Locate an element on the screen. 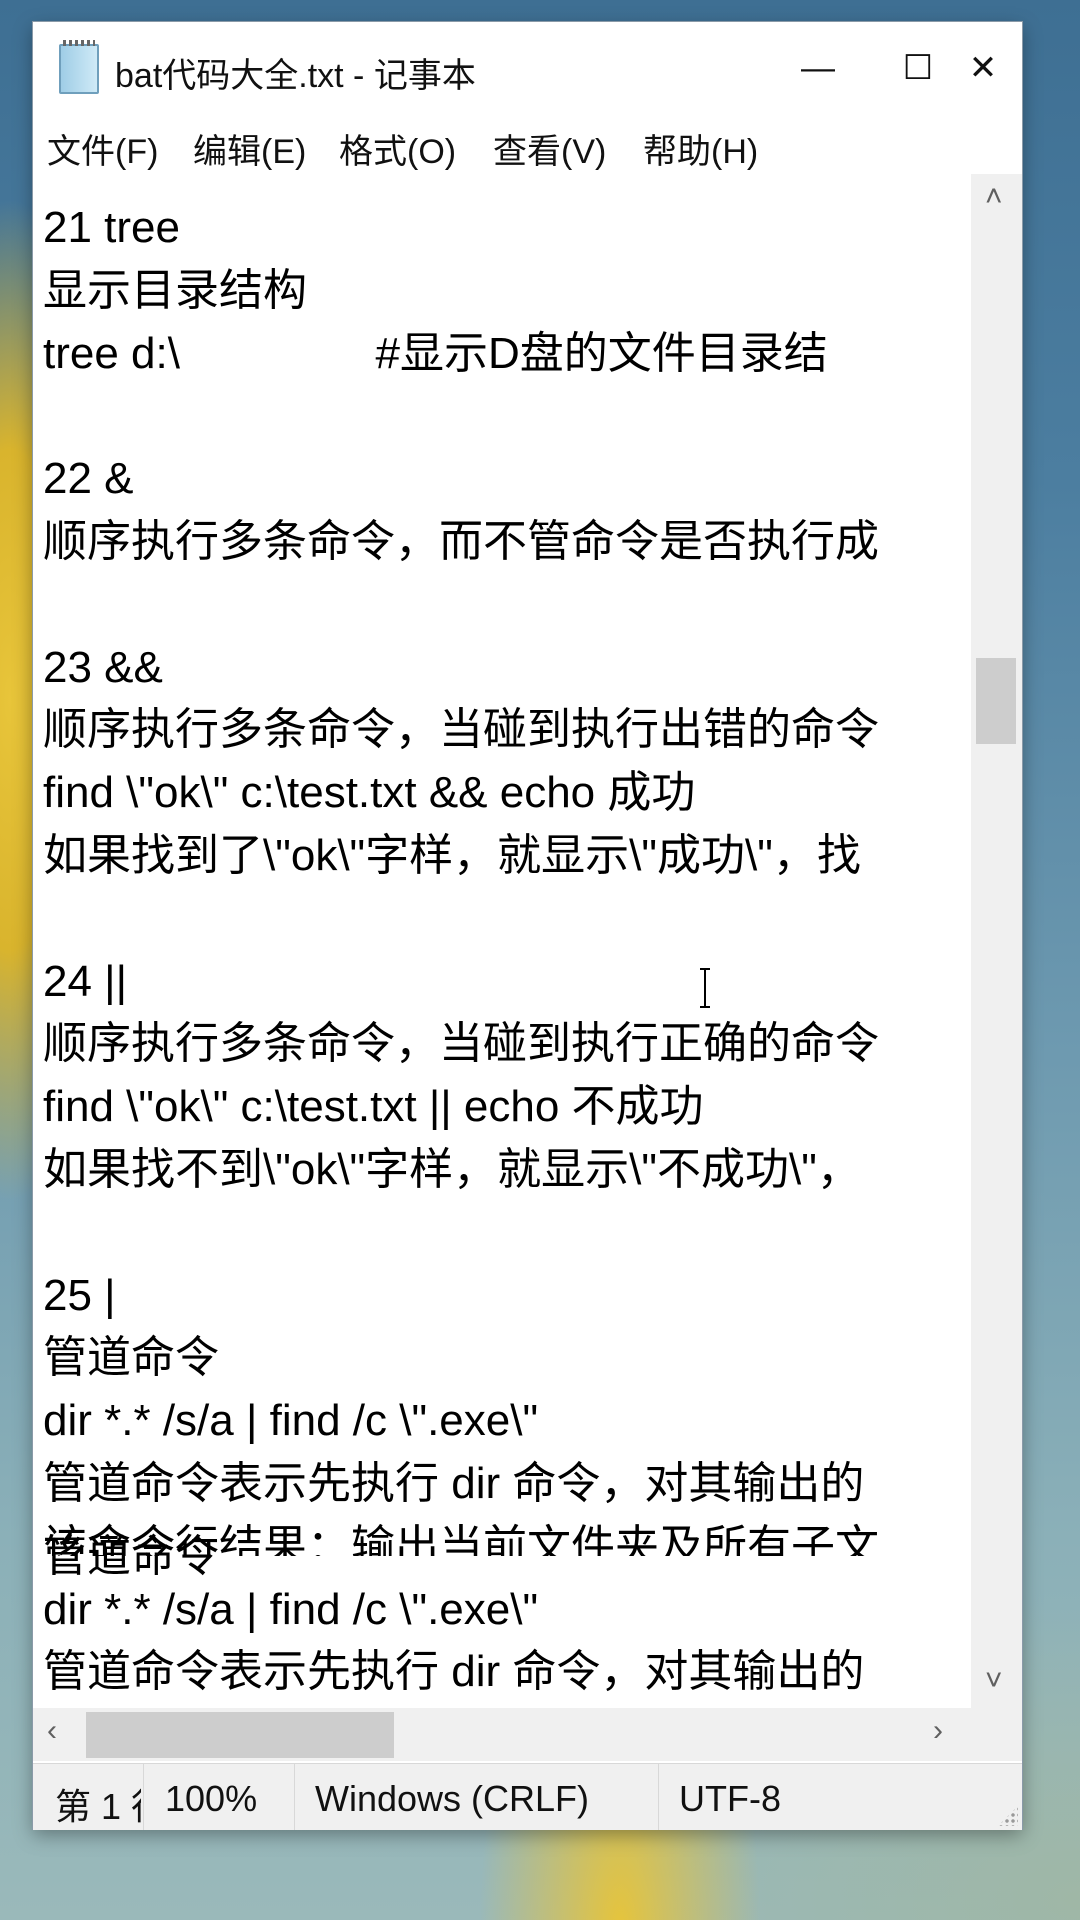  status-zoom: 100% is located at coordinates (211, 1798).